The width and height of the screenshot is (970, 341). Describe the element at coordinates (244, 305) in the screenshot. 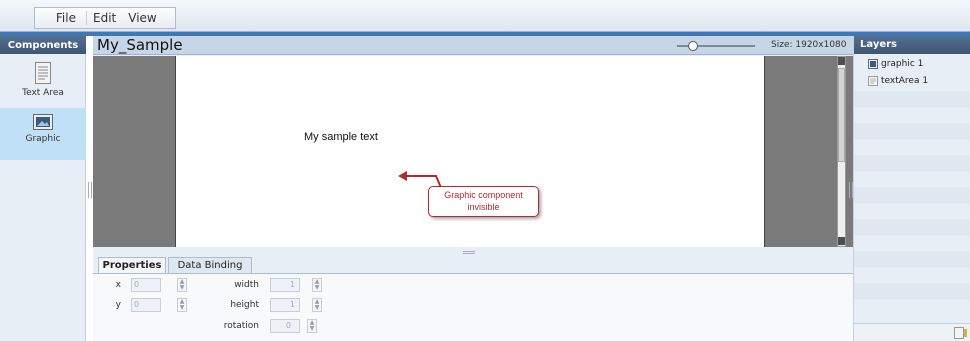

I see `height-label: height` at that location.